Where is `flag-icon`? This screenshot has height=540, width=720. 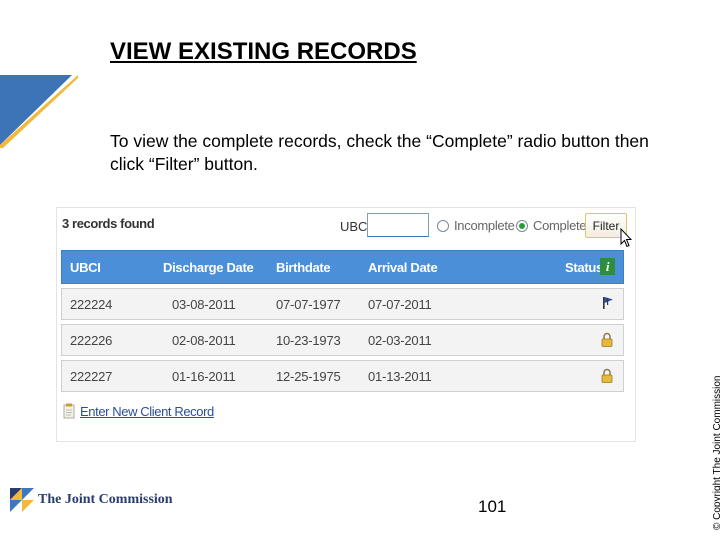 flag-icon is located at coordinates (608, 303).